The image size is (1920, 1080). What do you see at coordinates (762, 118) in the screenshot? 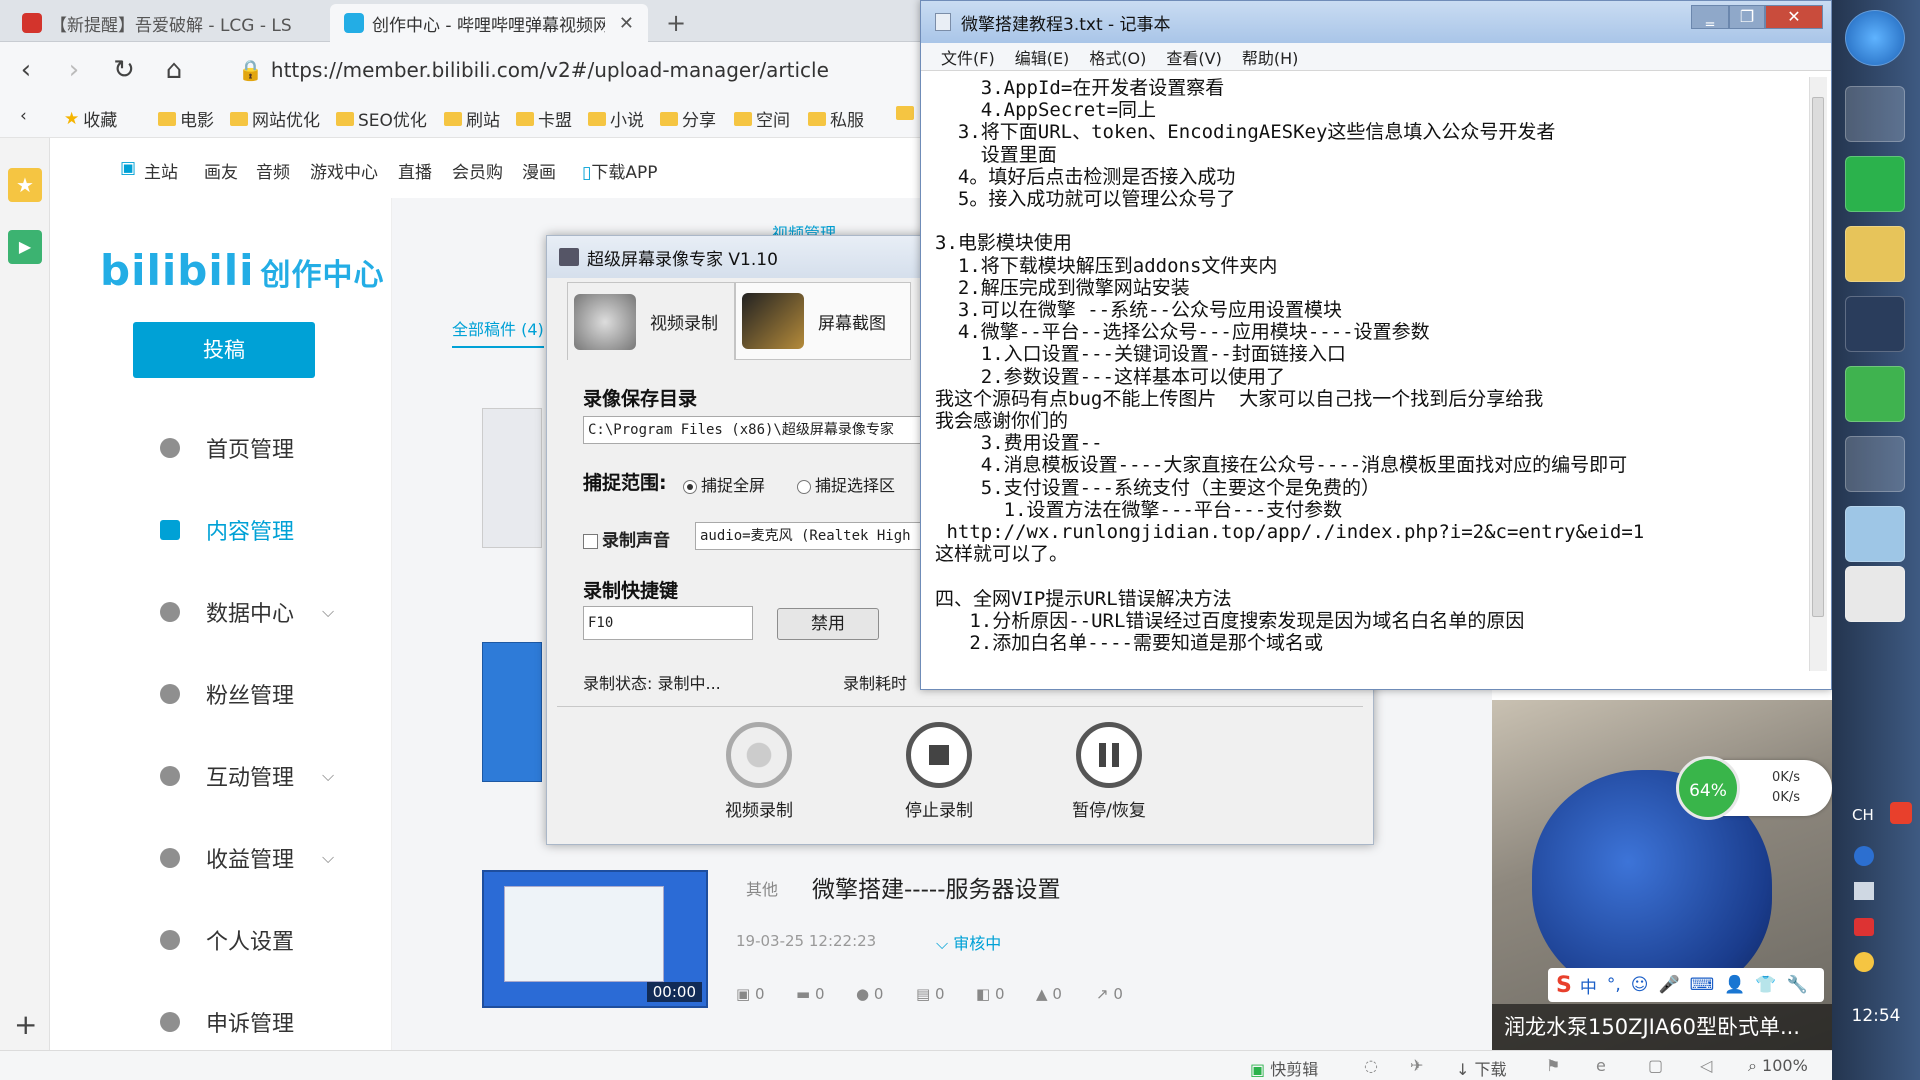
I see `bookmark-folder: 空间` at bounding box center [762, 118].